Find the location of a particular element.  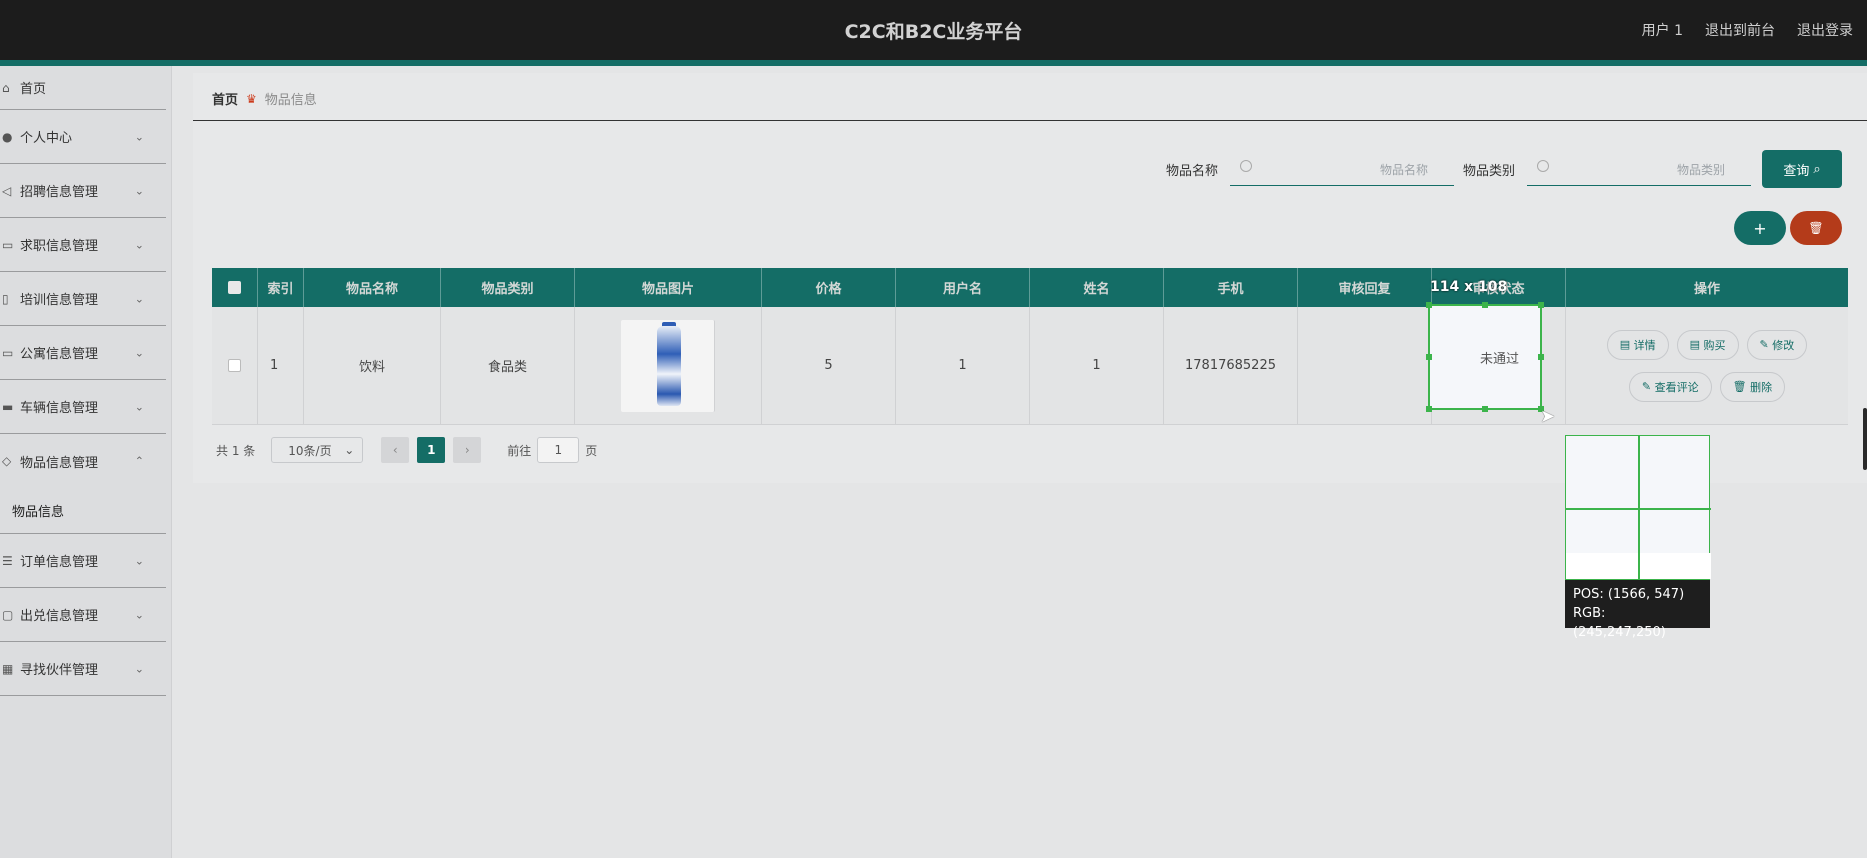

header-price: 价格 is located at coordinates (829, 287).